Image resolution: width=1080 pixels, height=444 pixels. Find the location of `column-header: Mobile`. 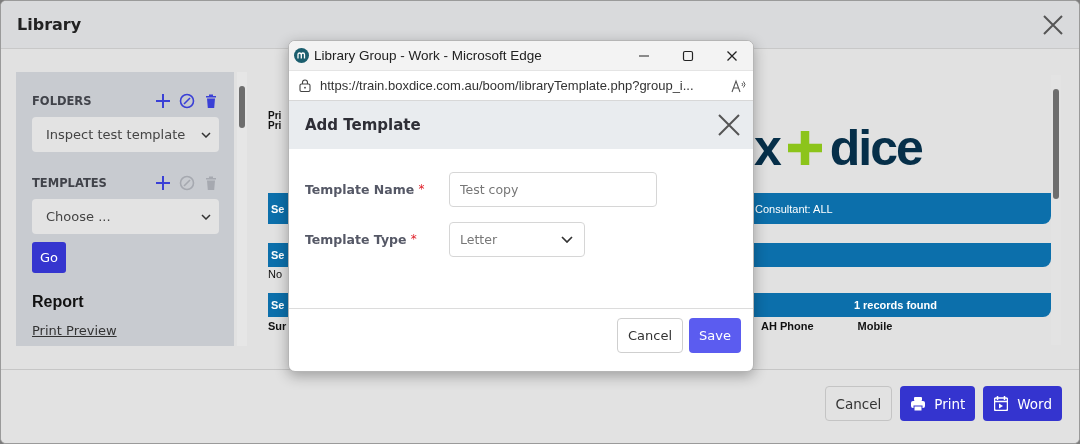

column-header: Mobile is located at coordinates (875, 326).